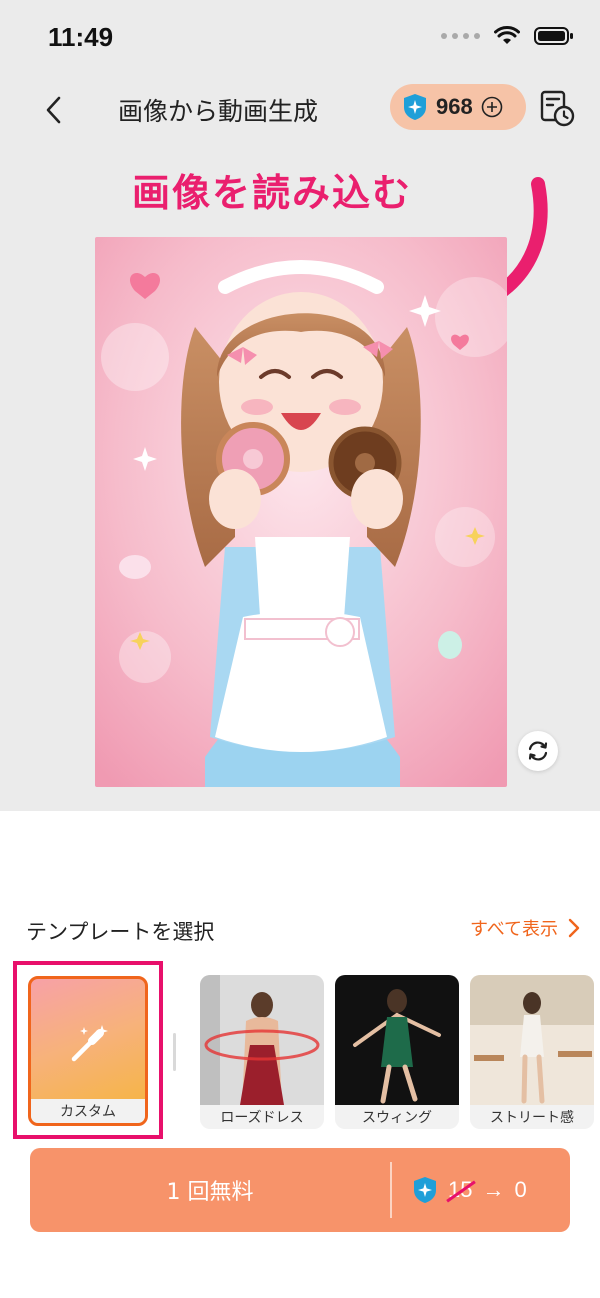 The width and height of the screenshot is (600, 1298). Describe the element at coordinates (514, 929) in the screenshot. I see `see-all-label: すべて表示` at that location.